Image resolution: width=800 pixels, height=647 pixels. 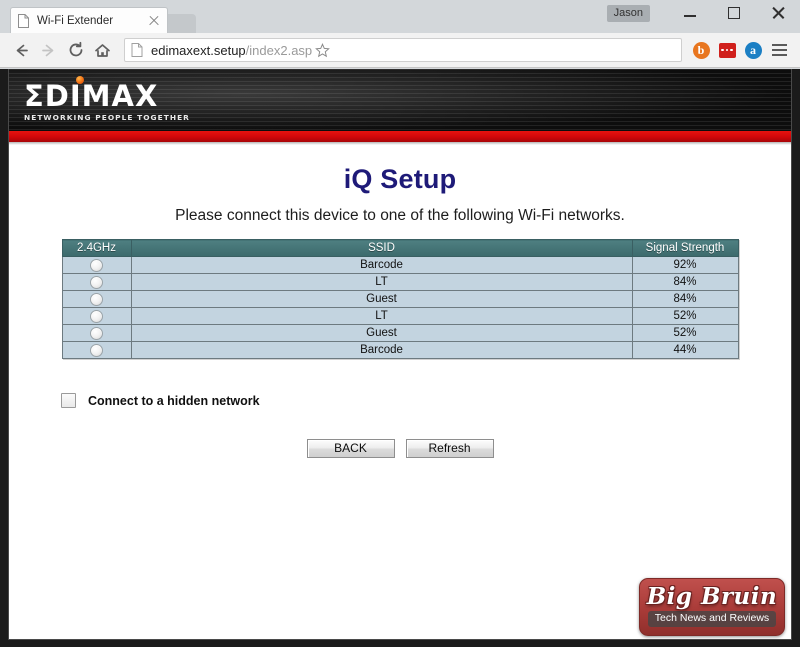 I want to click on browser-tab-wifi-extender: Wi-Fi Extender, so click(x=89, y=20).